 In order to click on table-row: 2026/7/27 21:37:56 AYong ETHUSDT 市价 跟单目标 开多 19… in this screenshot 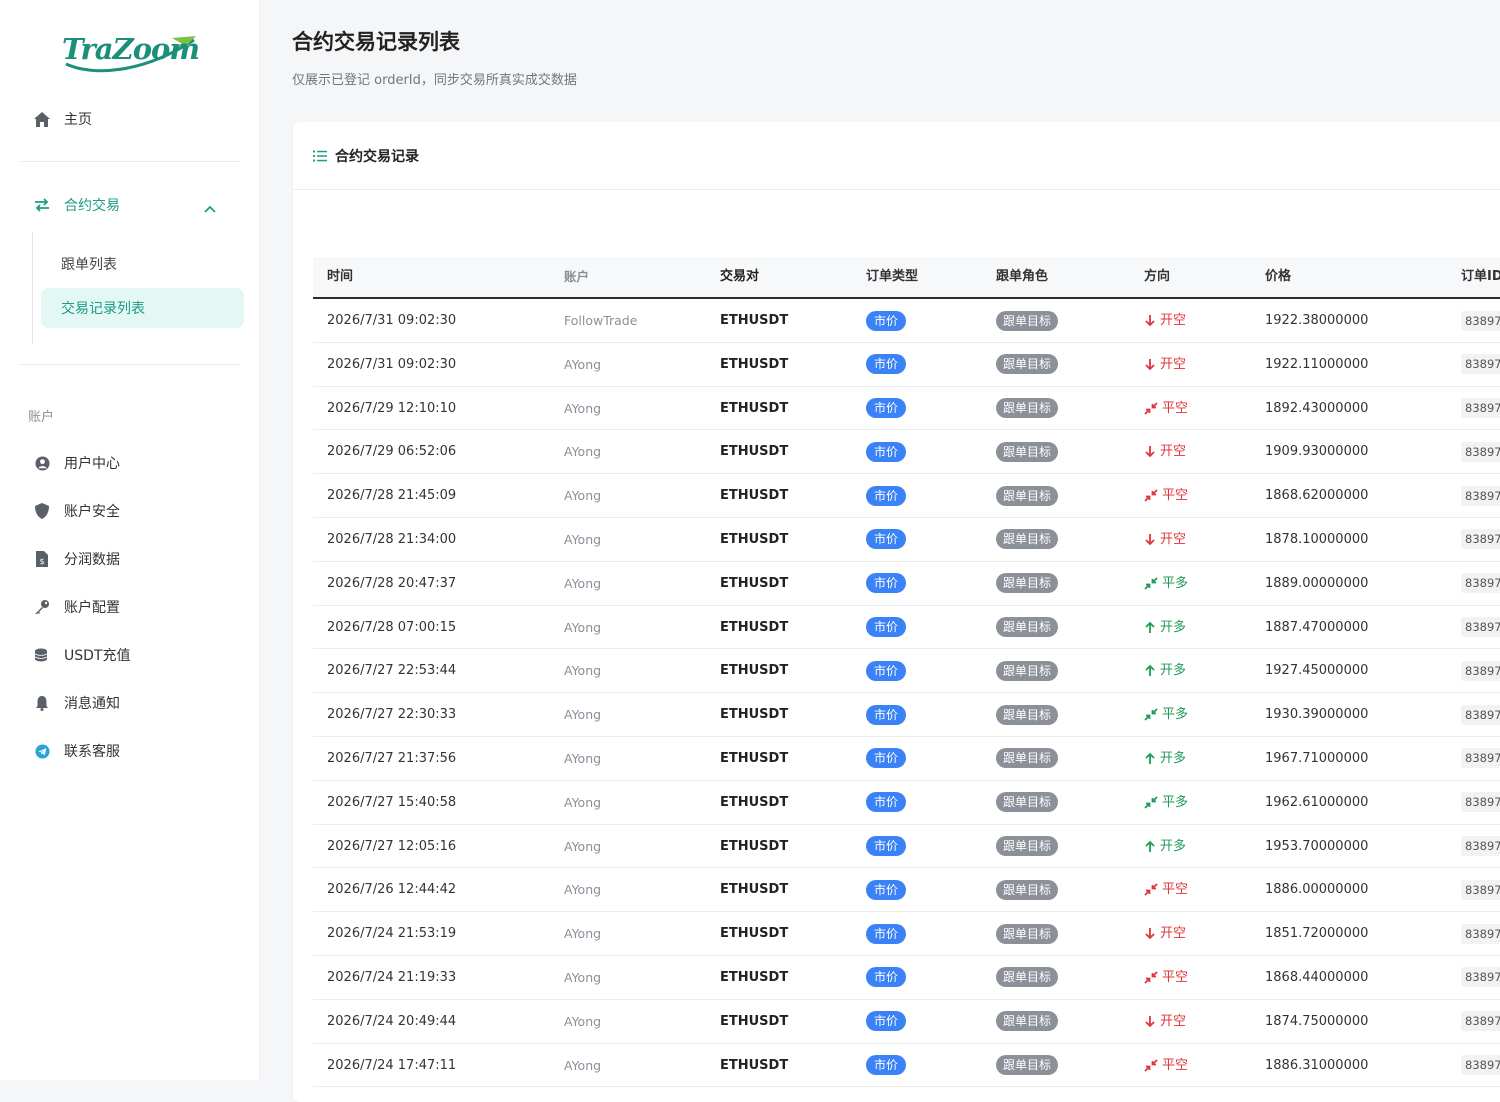, I will do `click(906, 759)`.